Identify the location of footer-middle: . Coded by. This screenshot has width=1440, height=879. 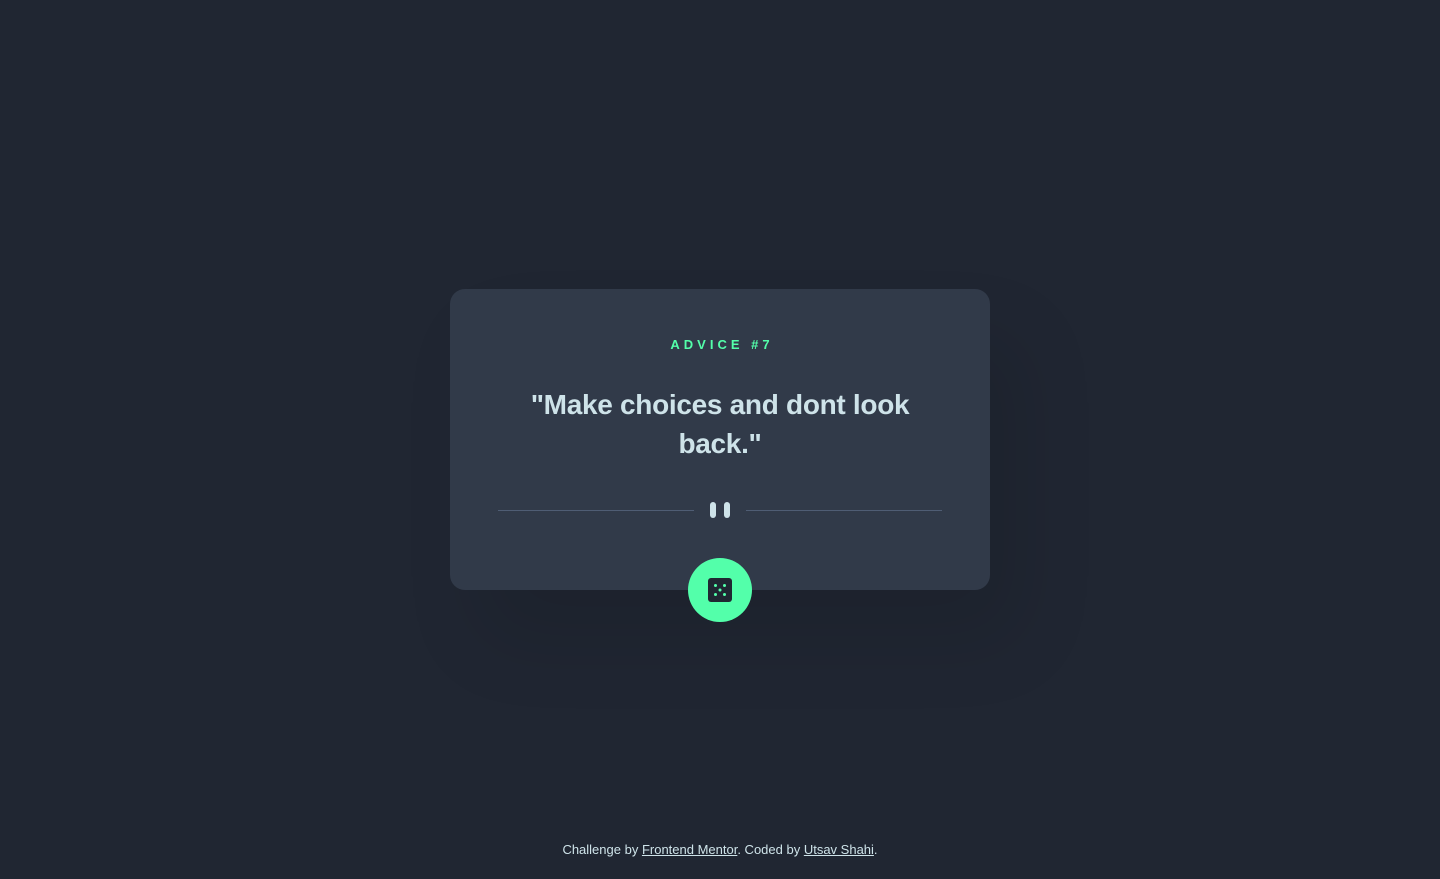
(770, 849).